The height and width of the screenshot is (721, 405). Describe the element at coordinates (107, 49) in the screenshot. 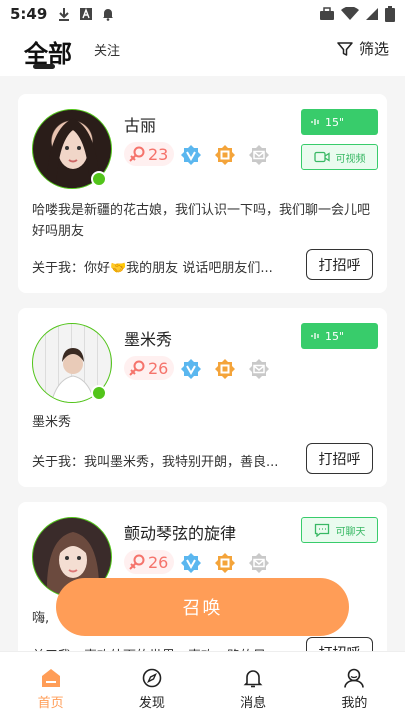

I see `tab-follow: 关注` at that location.